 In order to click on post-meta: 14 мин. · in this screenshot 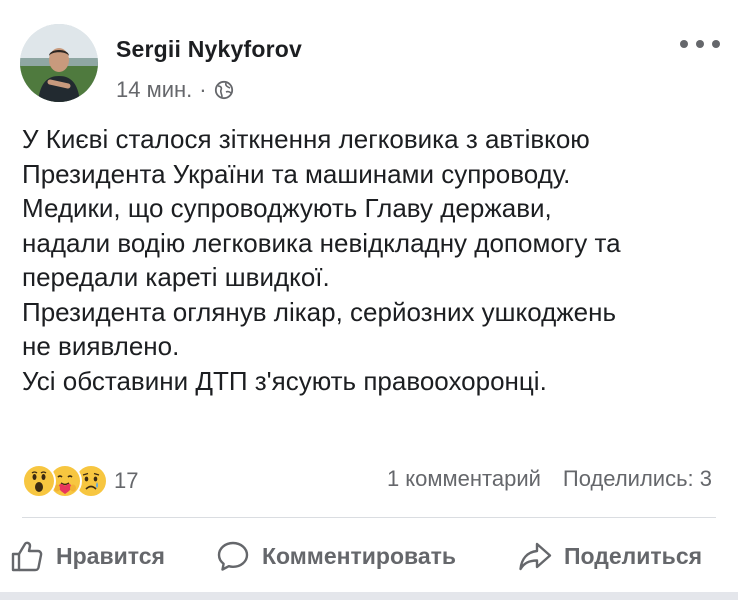, I will do `click(175, 90)`.